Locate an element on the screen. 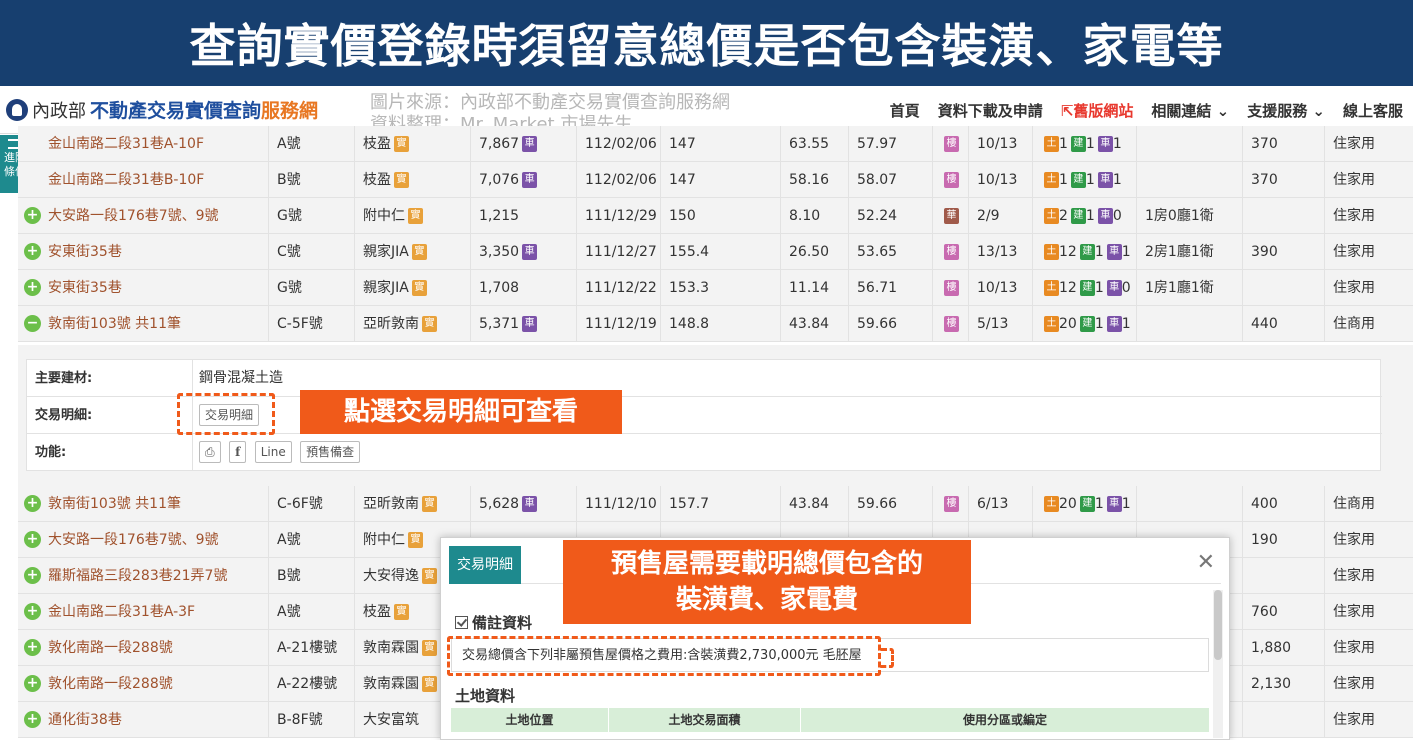 This screenshot has width=1413, height=740. cell-area: 63.55 is located at coordinates (814, 144).